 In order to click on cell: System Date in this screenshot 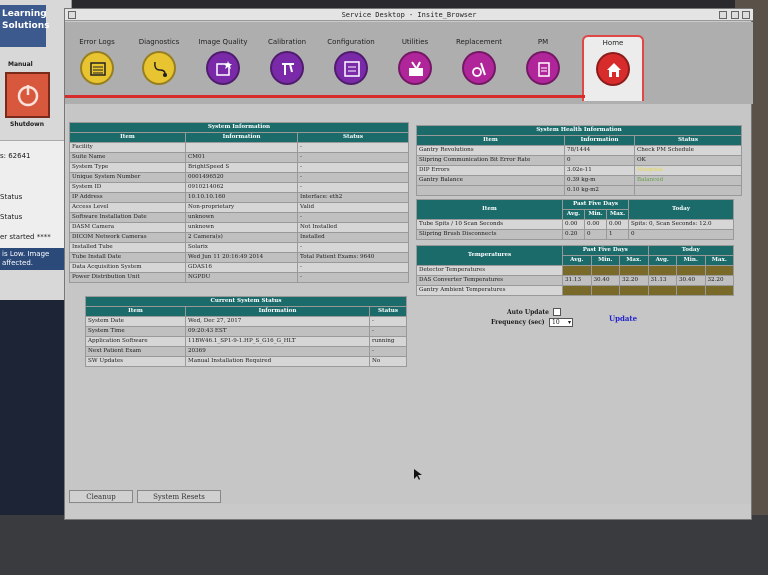, I will do `click(135, 321)`.